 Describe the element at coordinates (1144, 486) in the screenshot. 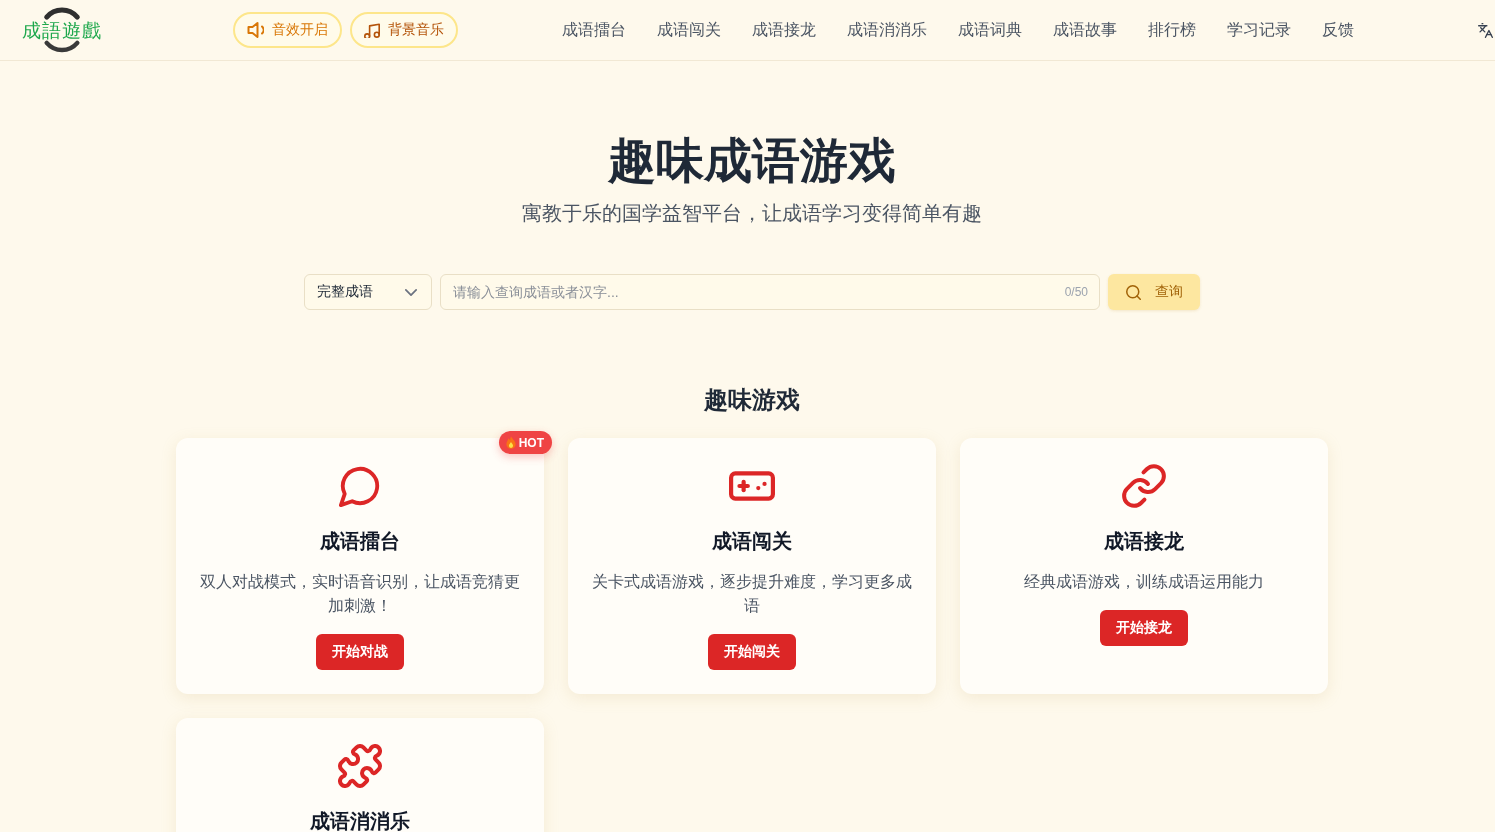

I see `link-icon` at that location.